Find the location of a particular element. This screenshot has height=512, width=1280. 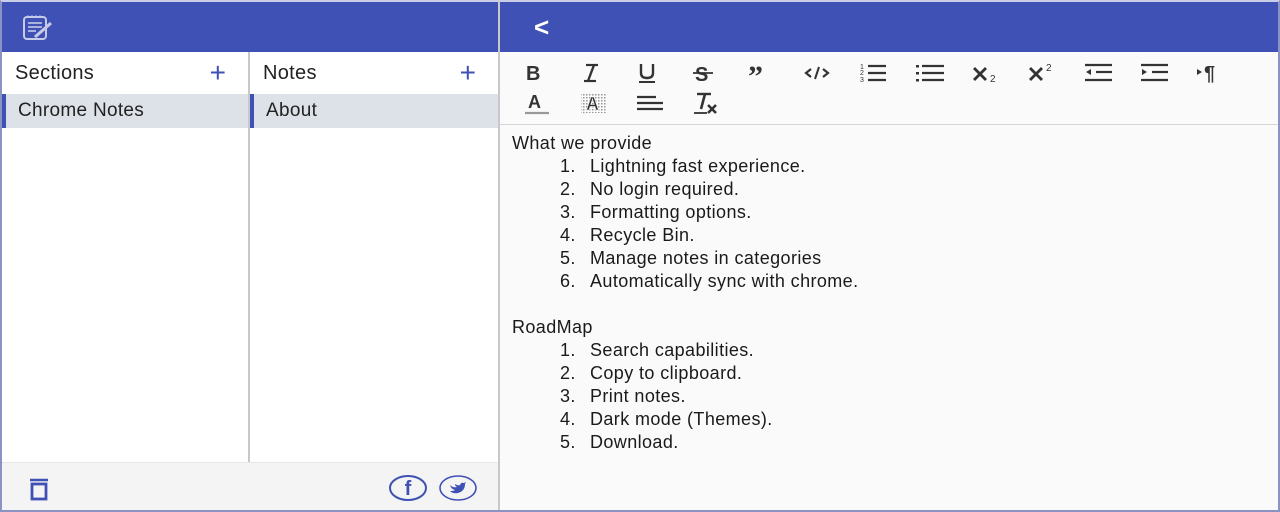

subscript-button: 2 is located at coordinates (990, 73).